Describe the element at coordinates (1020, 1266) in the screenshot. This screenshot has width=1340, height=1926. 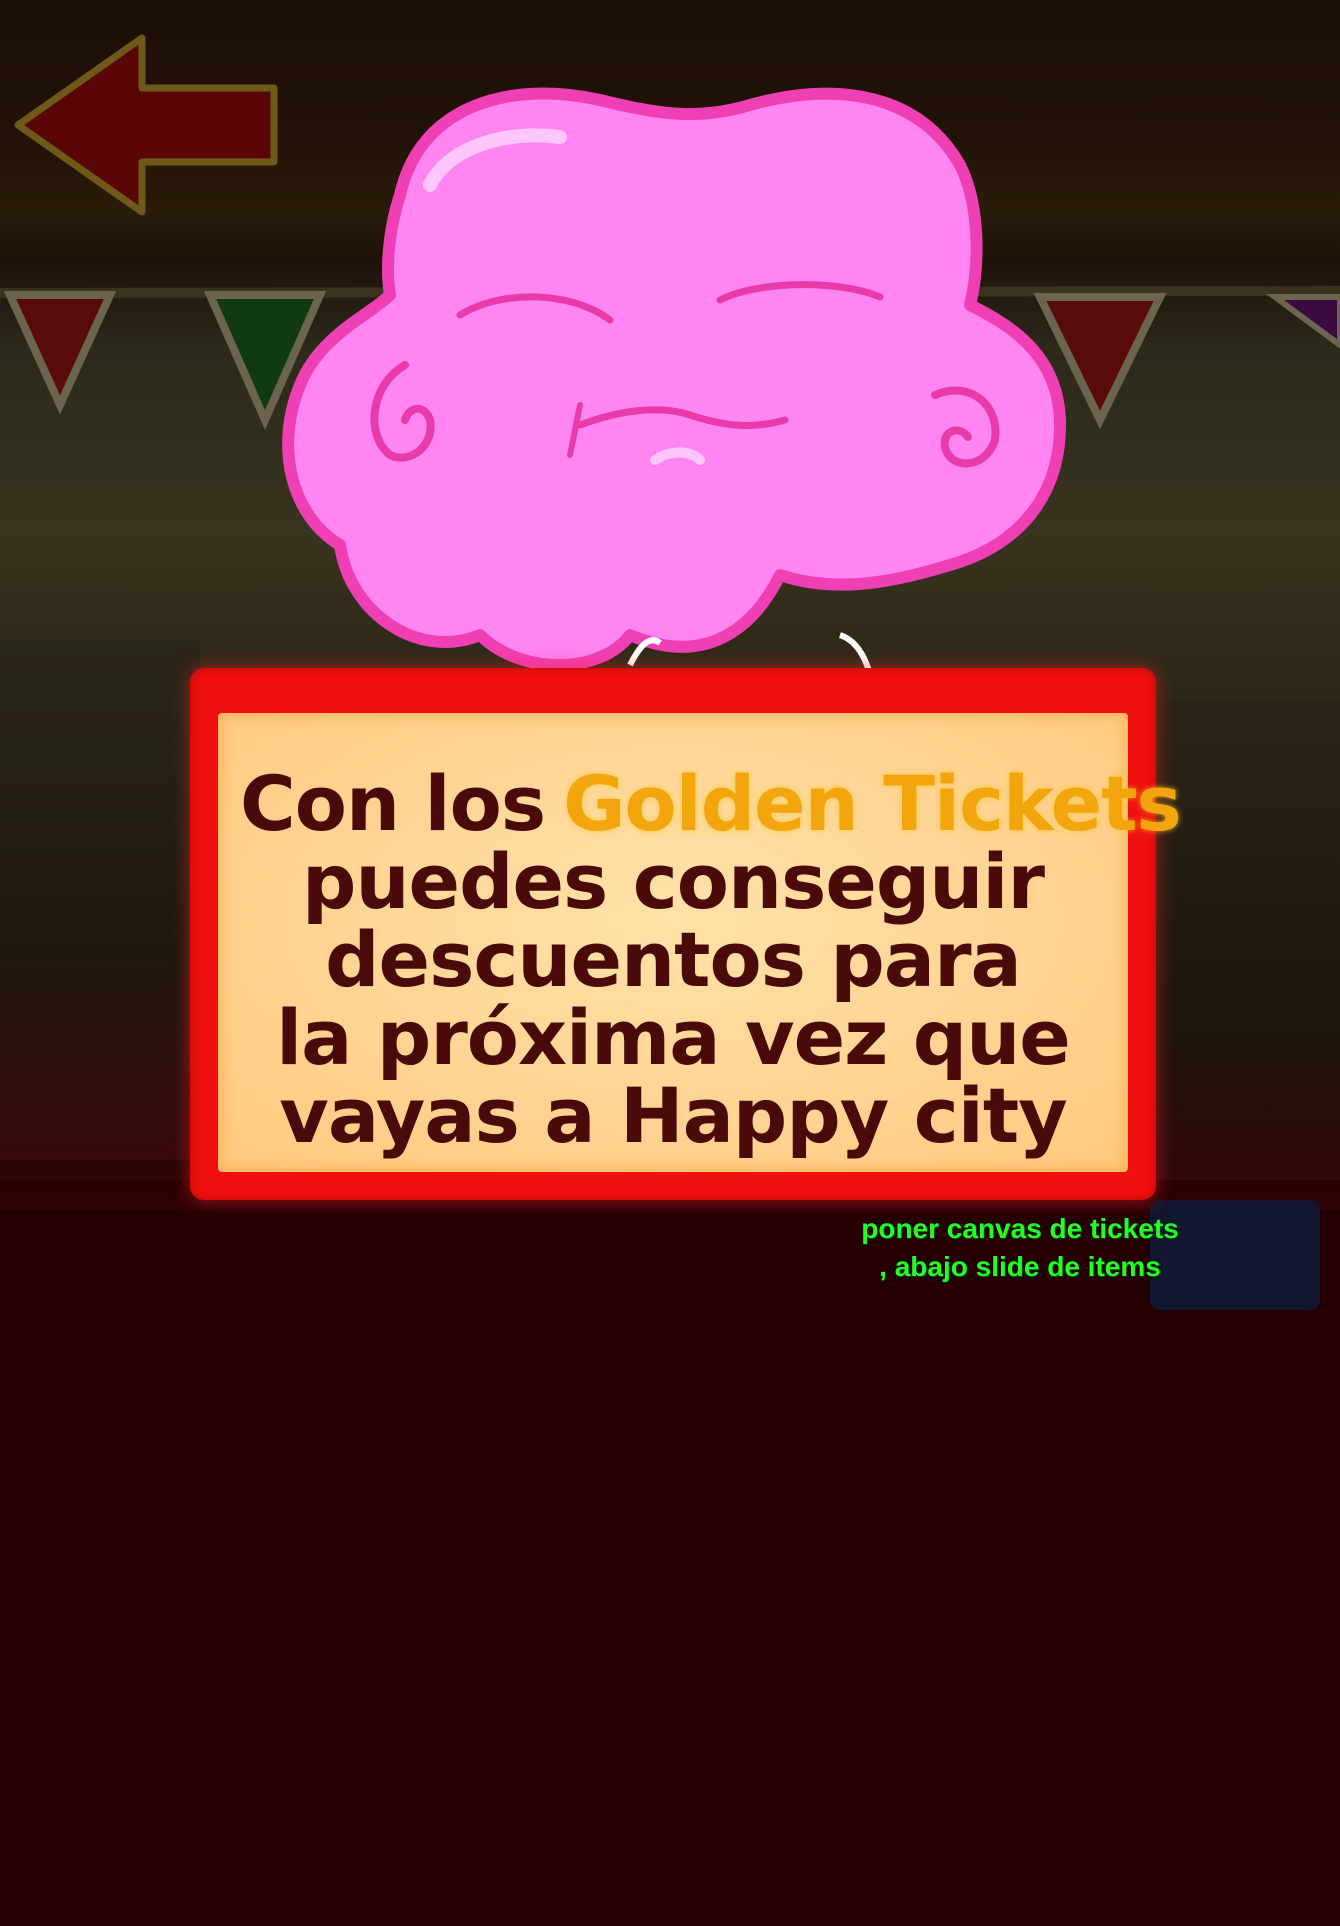
I see `dev-note-line-2: , abajo slide de items` at that location.